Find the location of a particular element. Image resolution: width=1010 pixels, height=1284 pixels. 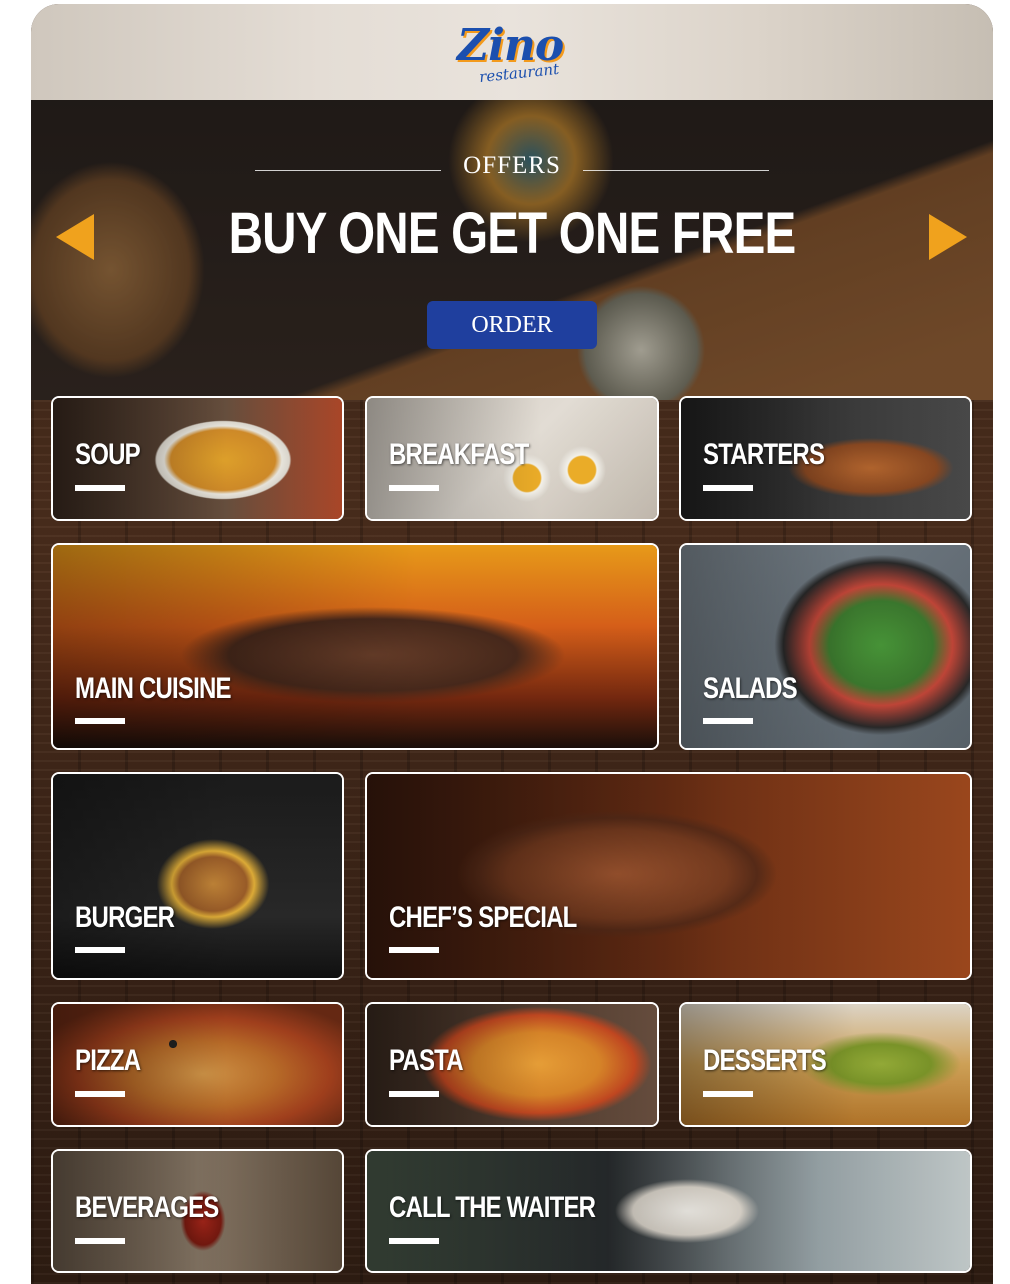

category-tile-starters: STARTERS is located at coordinates (825, 458).